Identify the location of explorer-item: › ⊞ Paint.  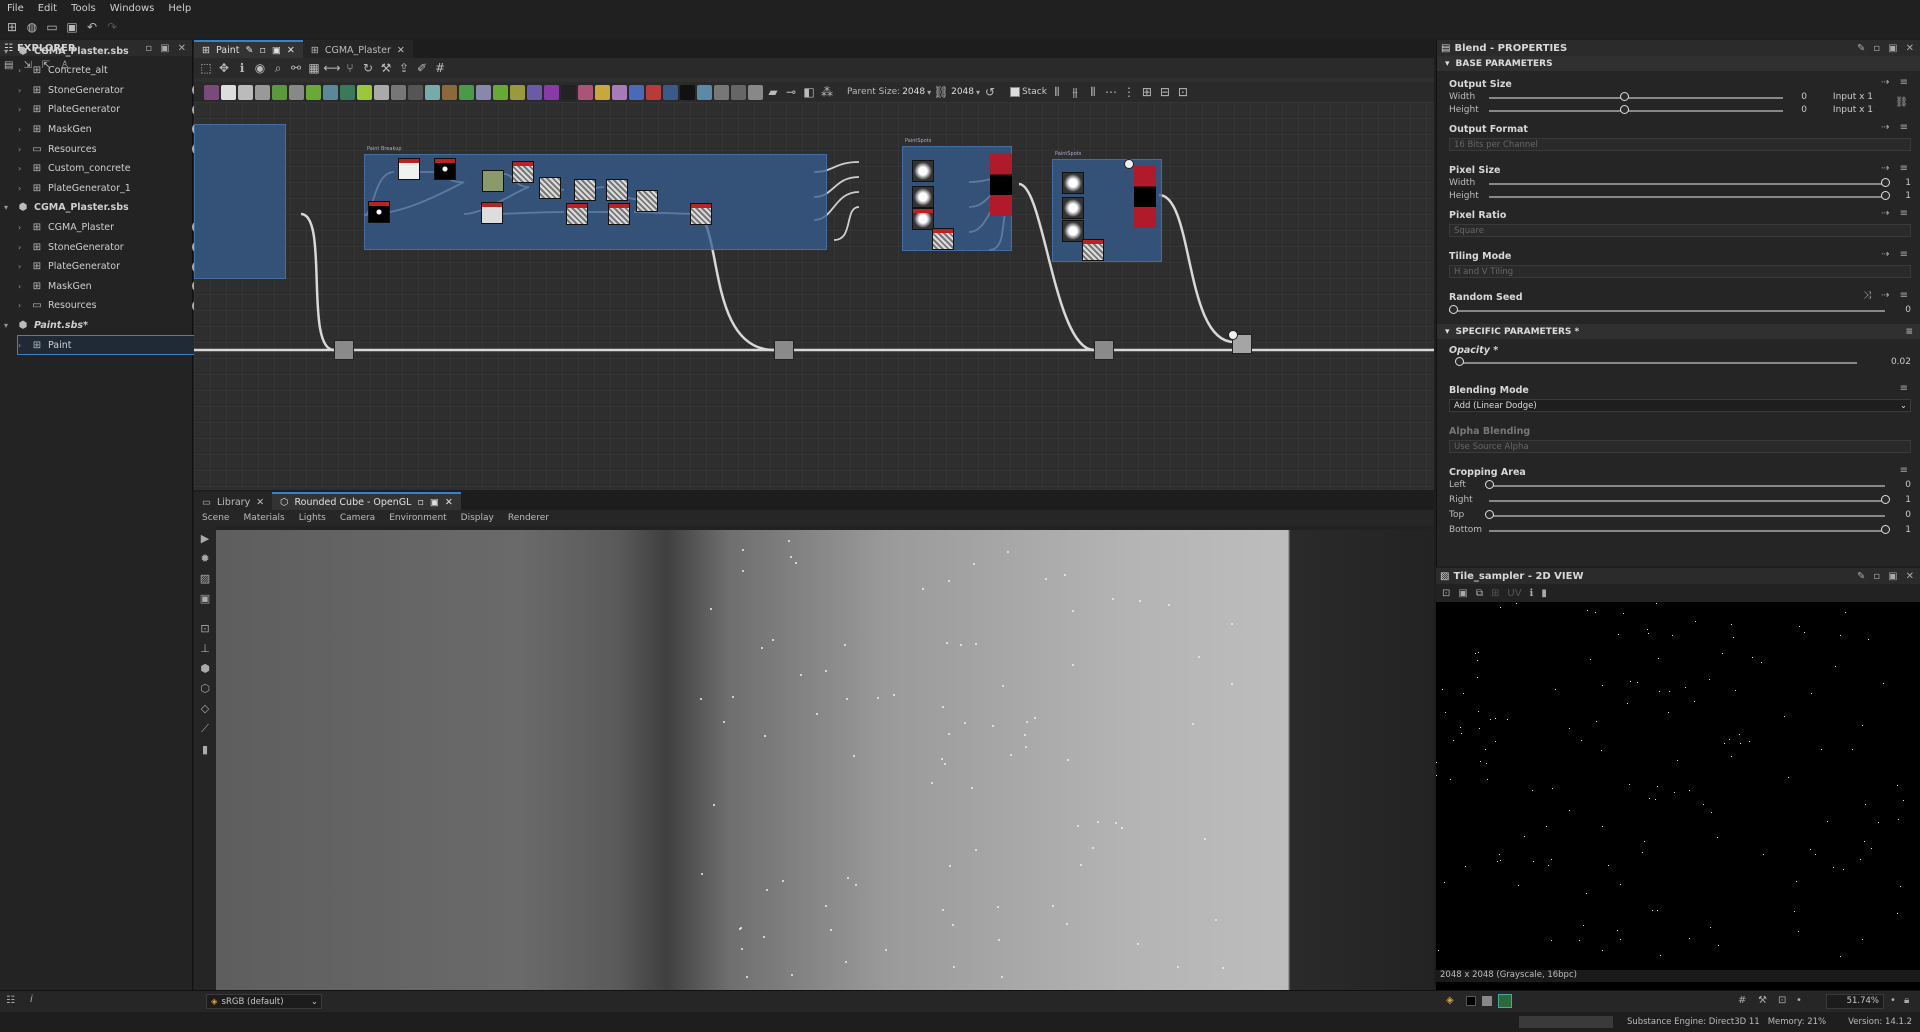
(113, 345).